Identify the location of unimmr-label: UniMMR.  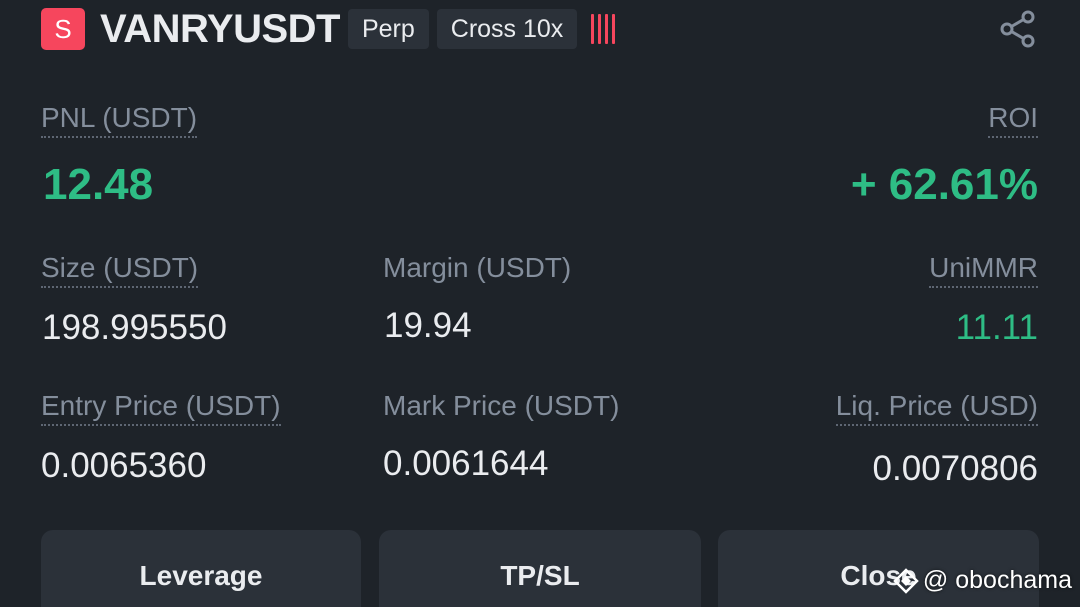
(983, 270).